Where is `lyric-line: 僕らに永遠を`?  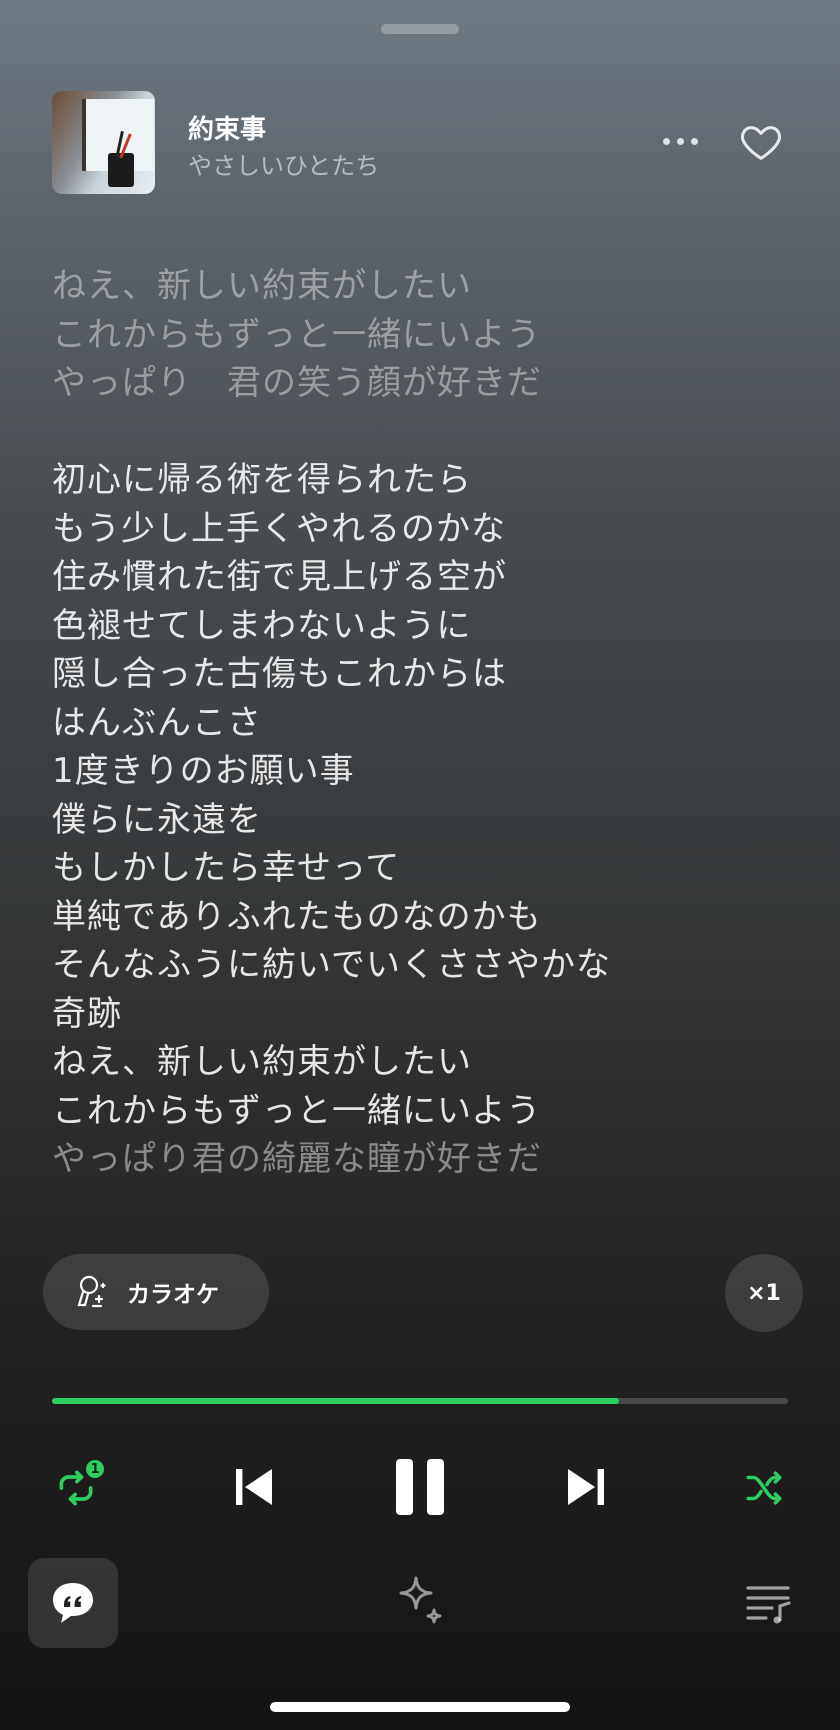
lyric-line: 僕らに永遠を is located at coordinates (422, 820).